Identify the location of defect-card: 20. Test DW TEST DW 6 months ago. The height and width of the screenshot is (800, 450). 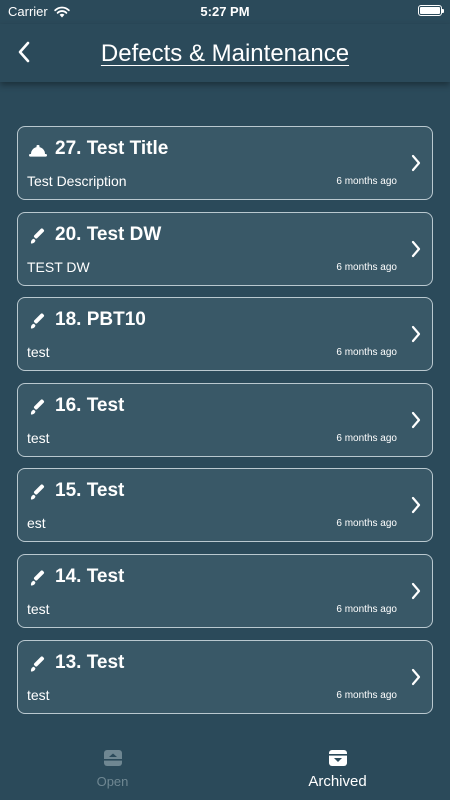
(225, 248).